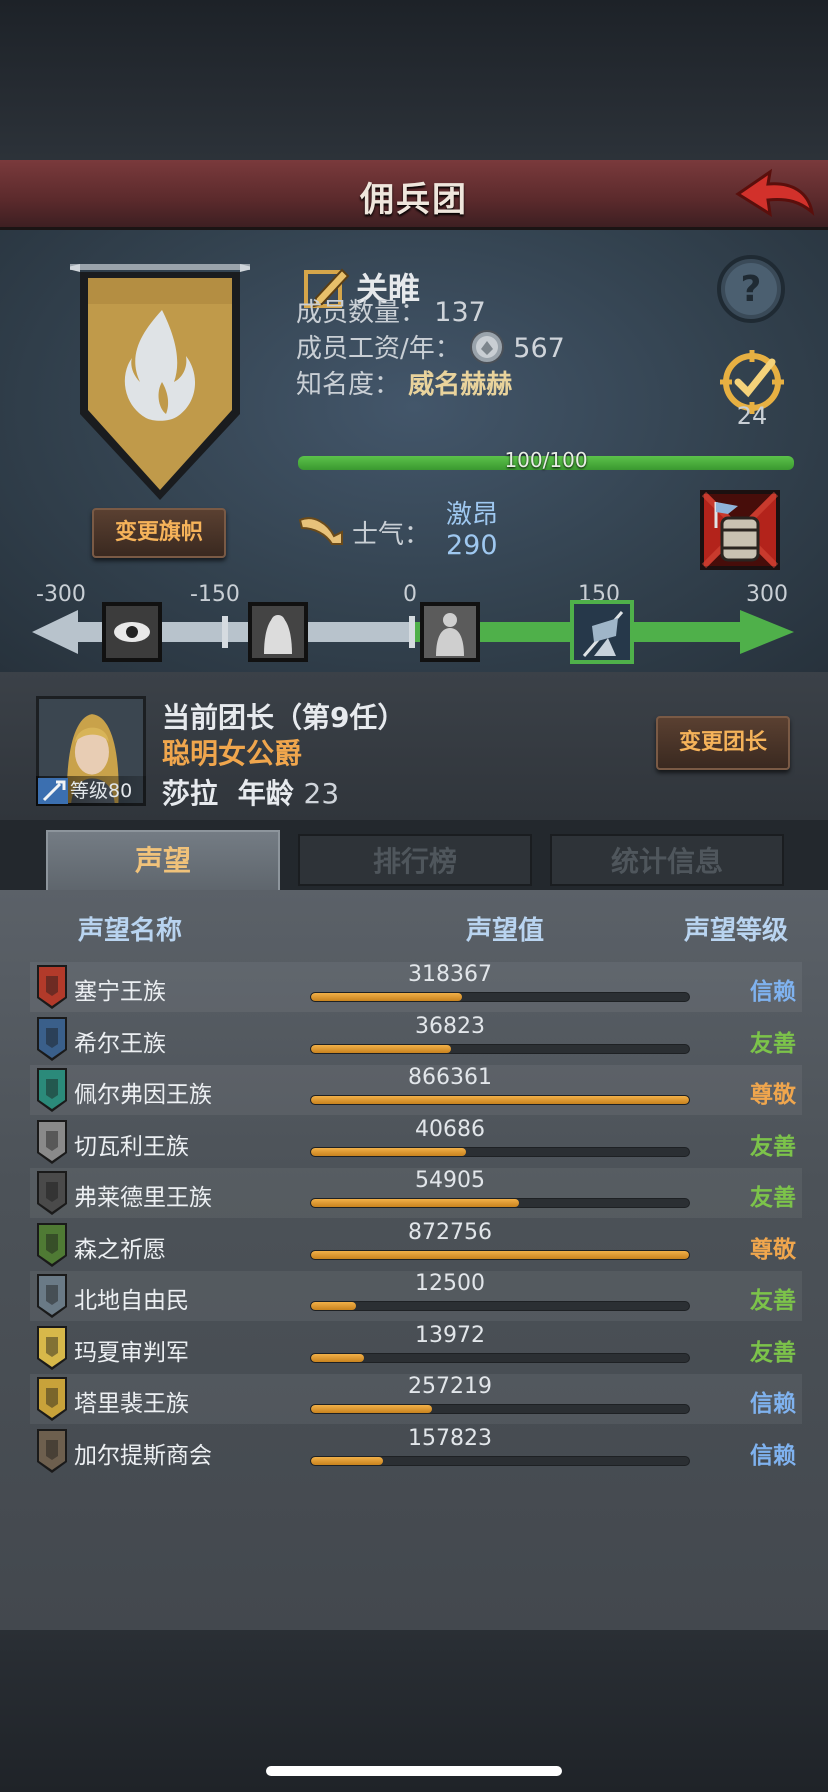  Describe the element at coordinates (472, 515) in the screenshot. I see `morale-state: 激昂` at that location.